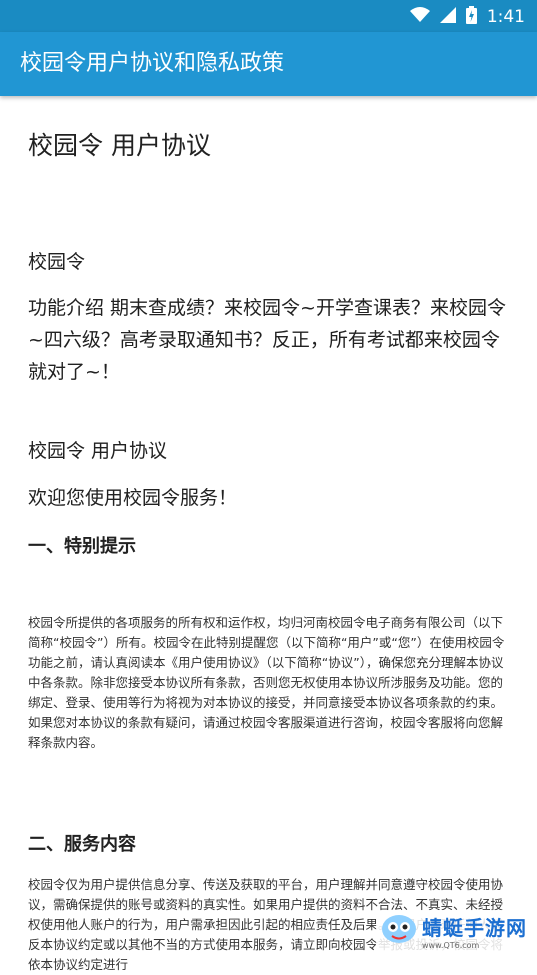  Describe the element at coordinates (82, 844) in the screenshot. I see `section2-title: 二、服务内容` at that location.